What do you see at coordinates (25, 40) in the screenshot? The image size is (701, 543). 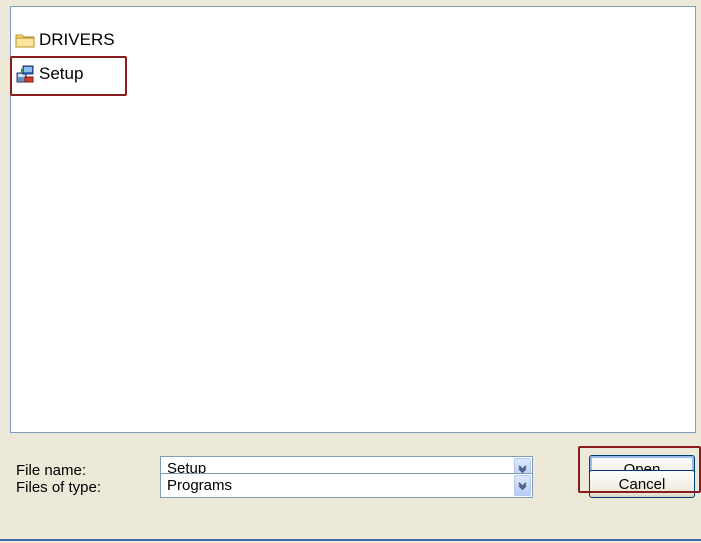 I see `folder-icon` at bounding box center [25, 40].